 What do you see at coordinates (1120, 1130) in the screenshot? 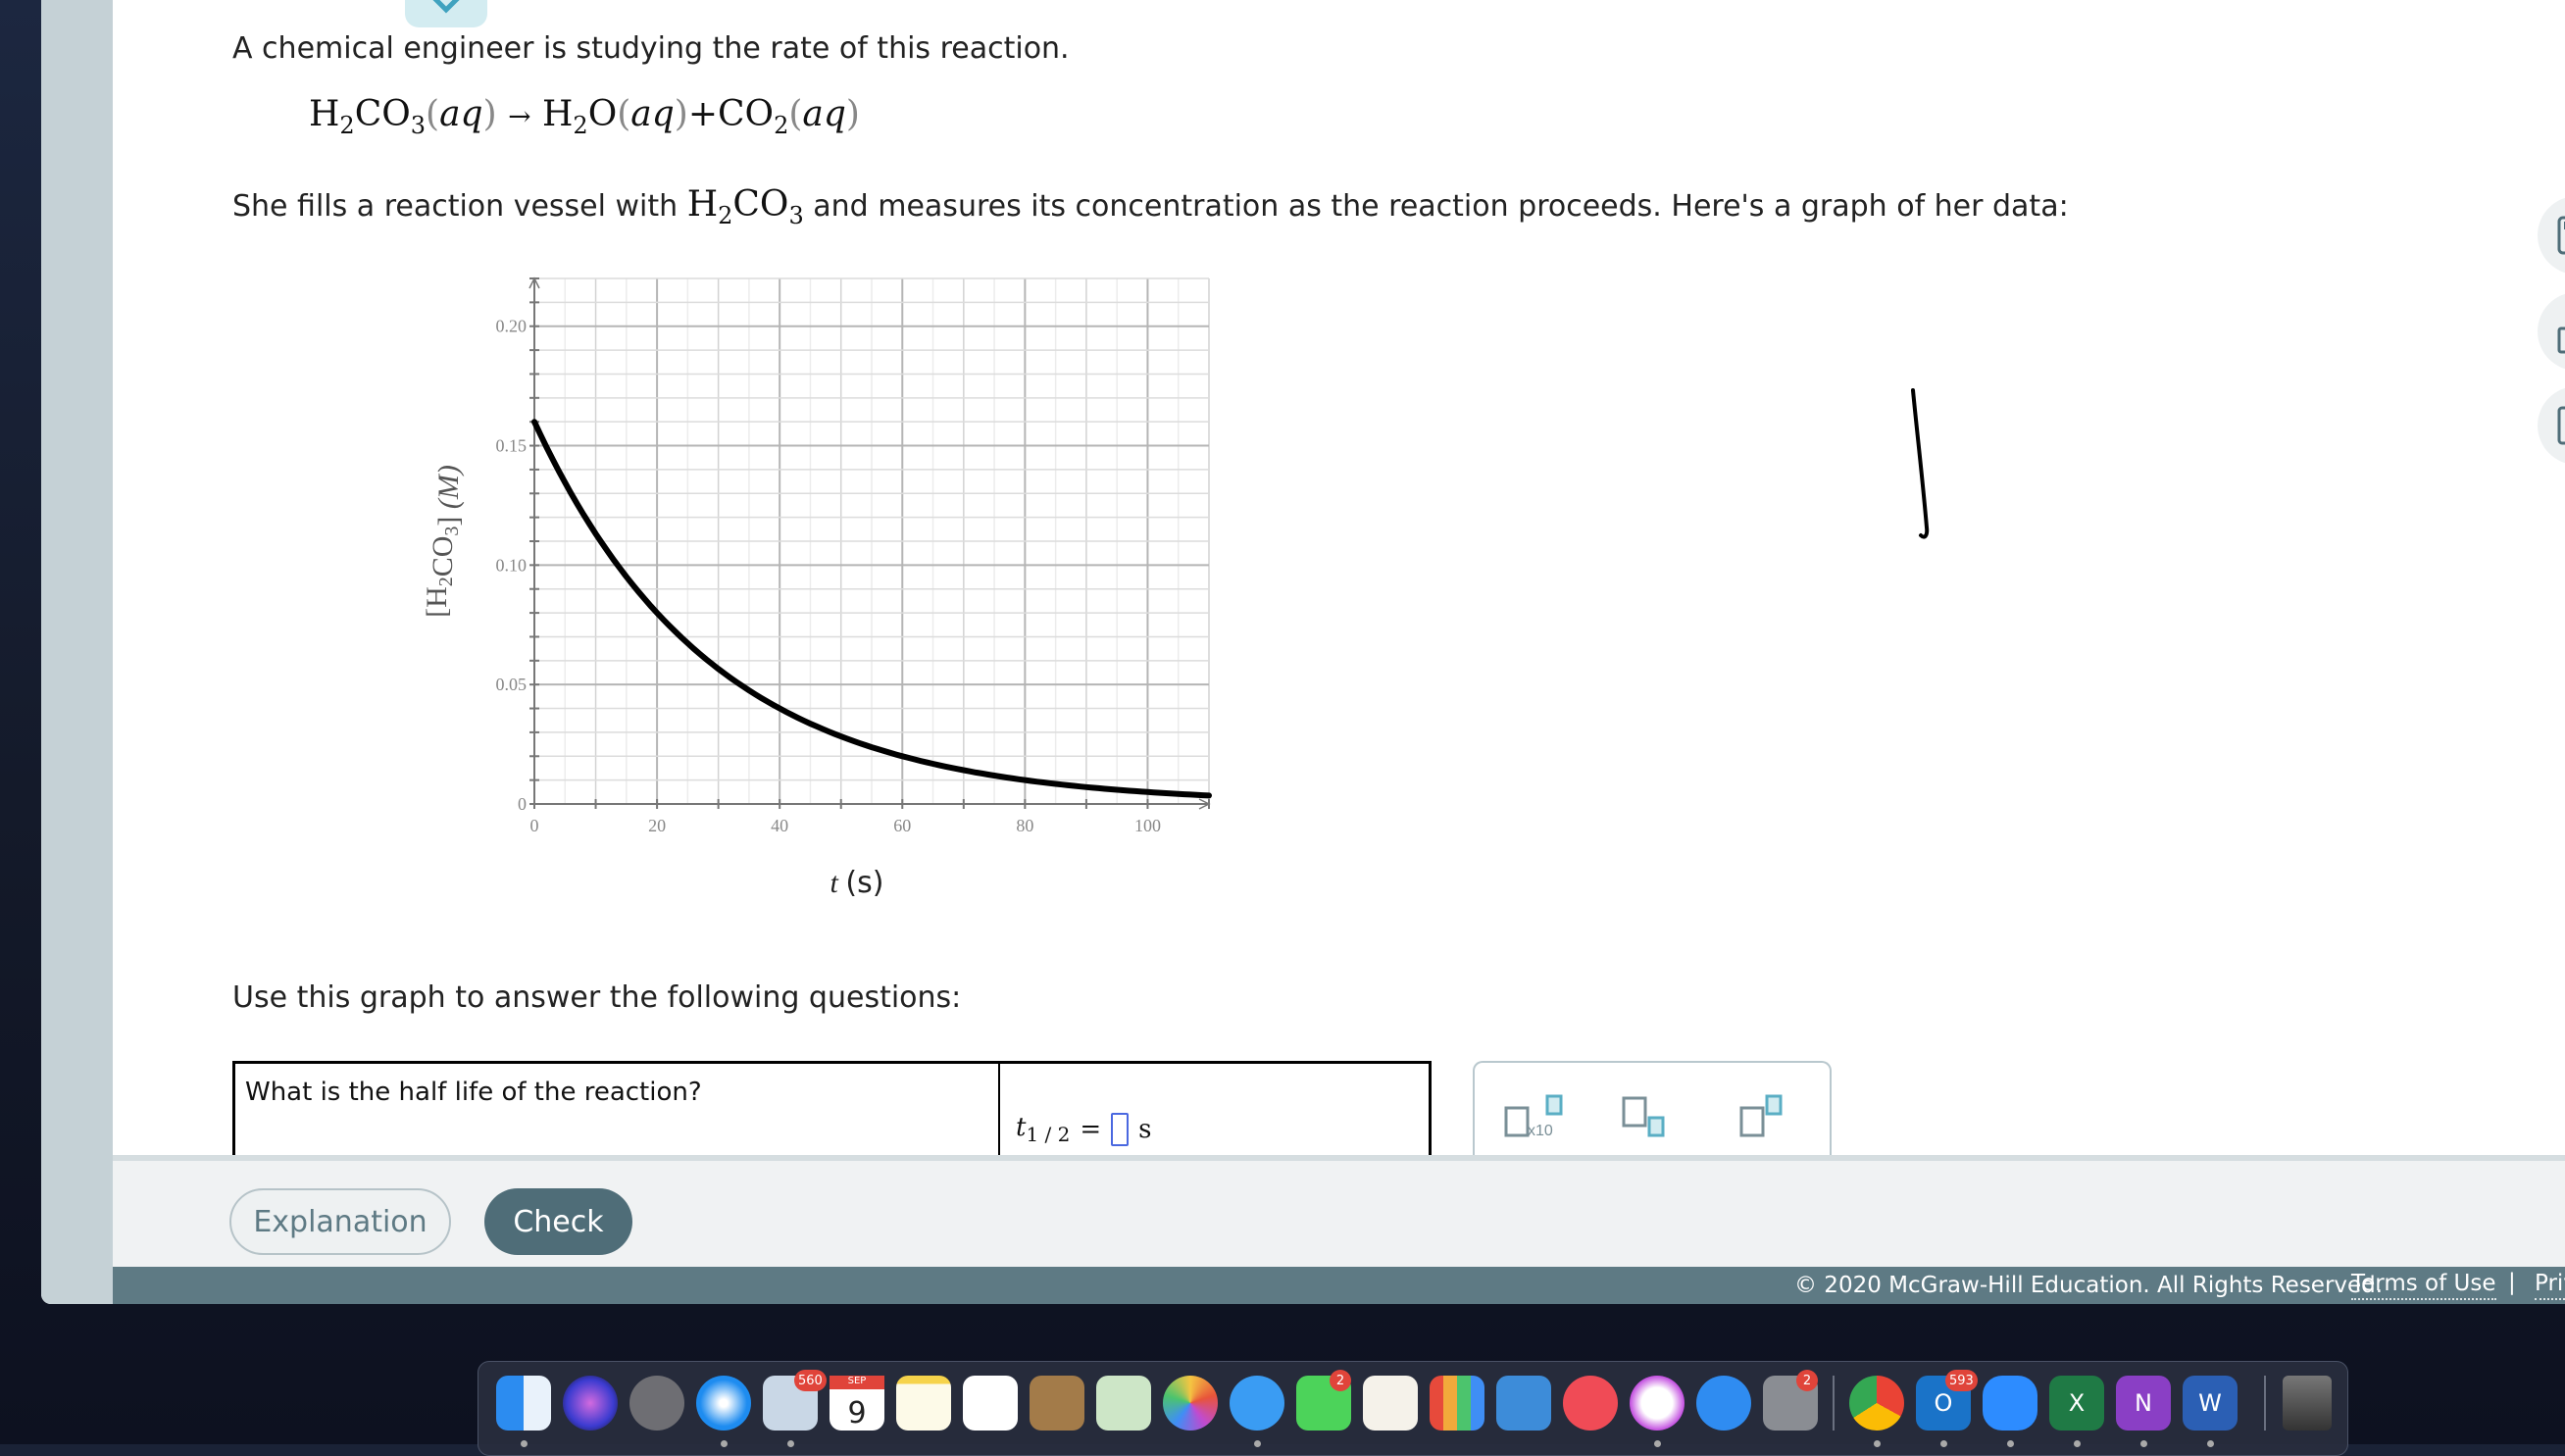
I see `half-life-answer-input` at bounding box center [1120, 1130].